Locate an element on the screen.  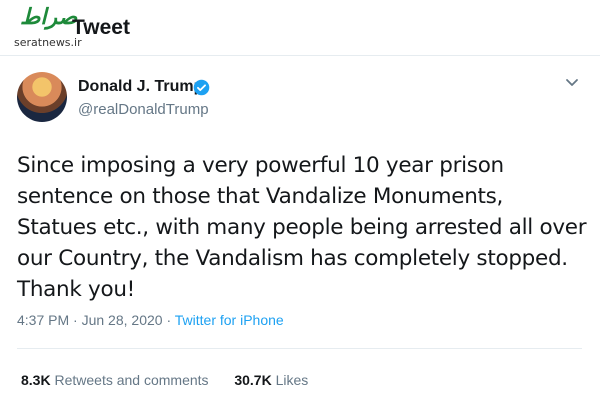
likes-count: 30.7K is located at coordinates (253, 380).